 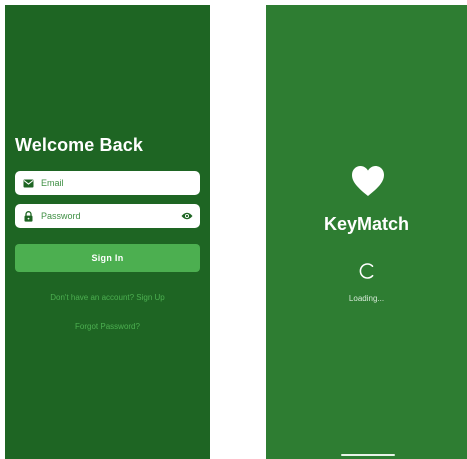 What do you see at coordinates (28, 216) in the screenshot?
I see `lock-icon` at bounding box center [28, 216].